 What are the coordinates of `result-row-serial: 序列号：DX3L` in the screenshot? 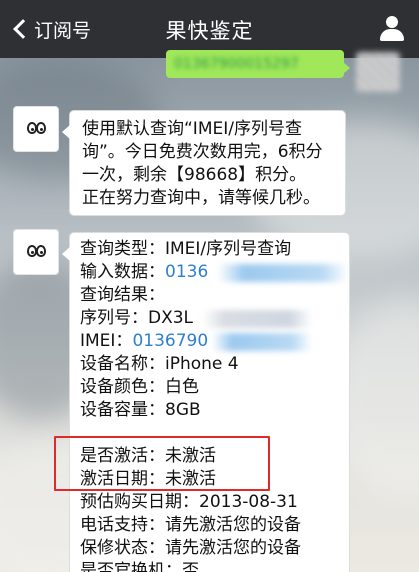 It's located at (210, 318).